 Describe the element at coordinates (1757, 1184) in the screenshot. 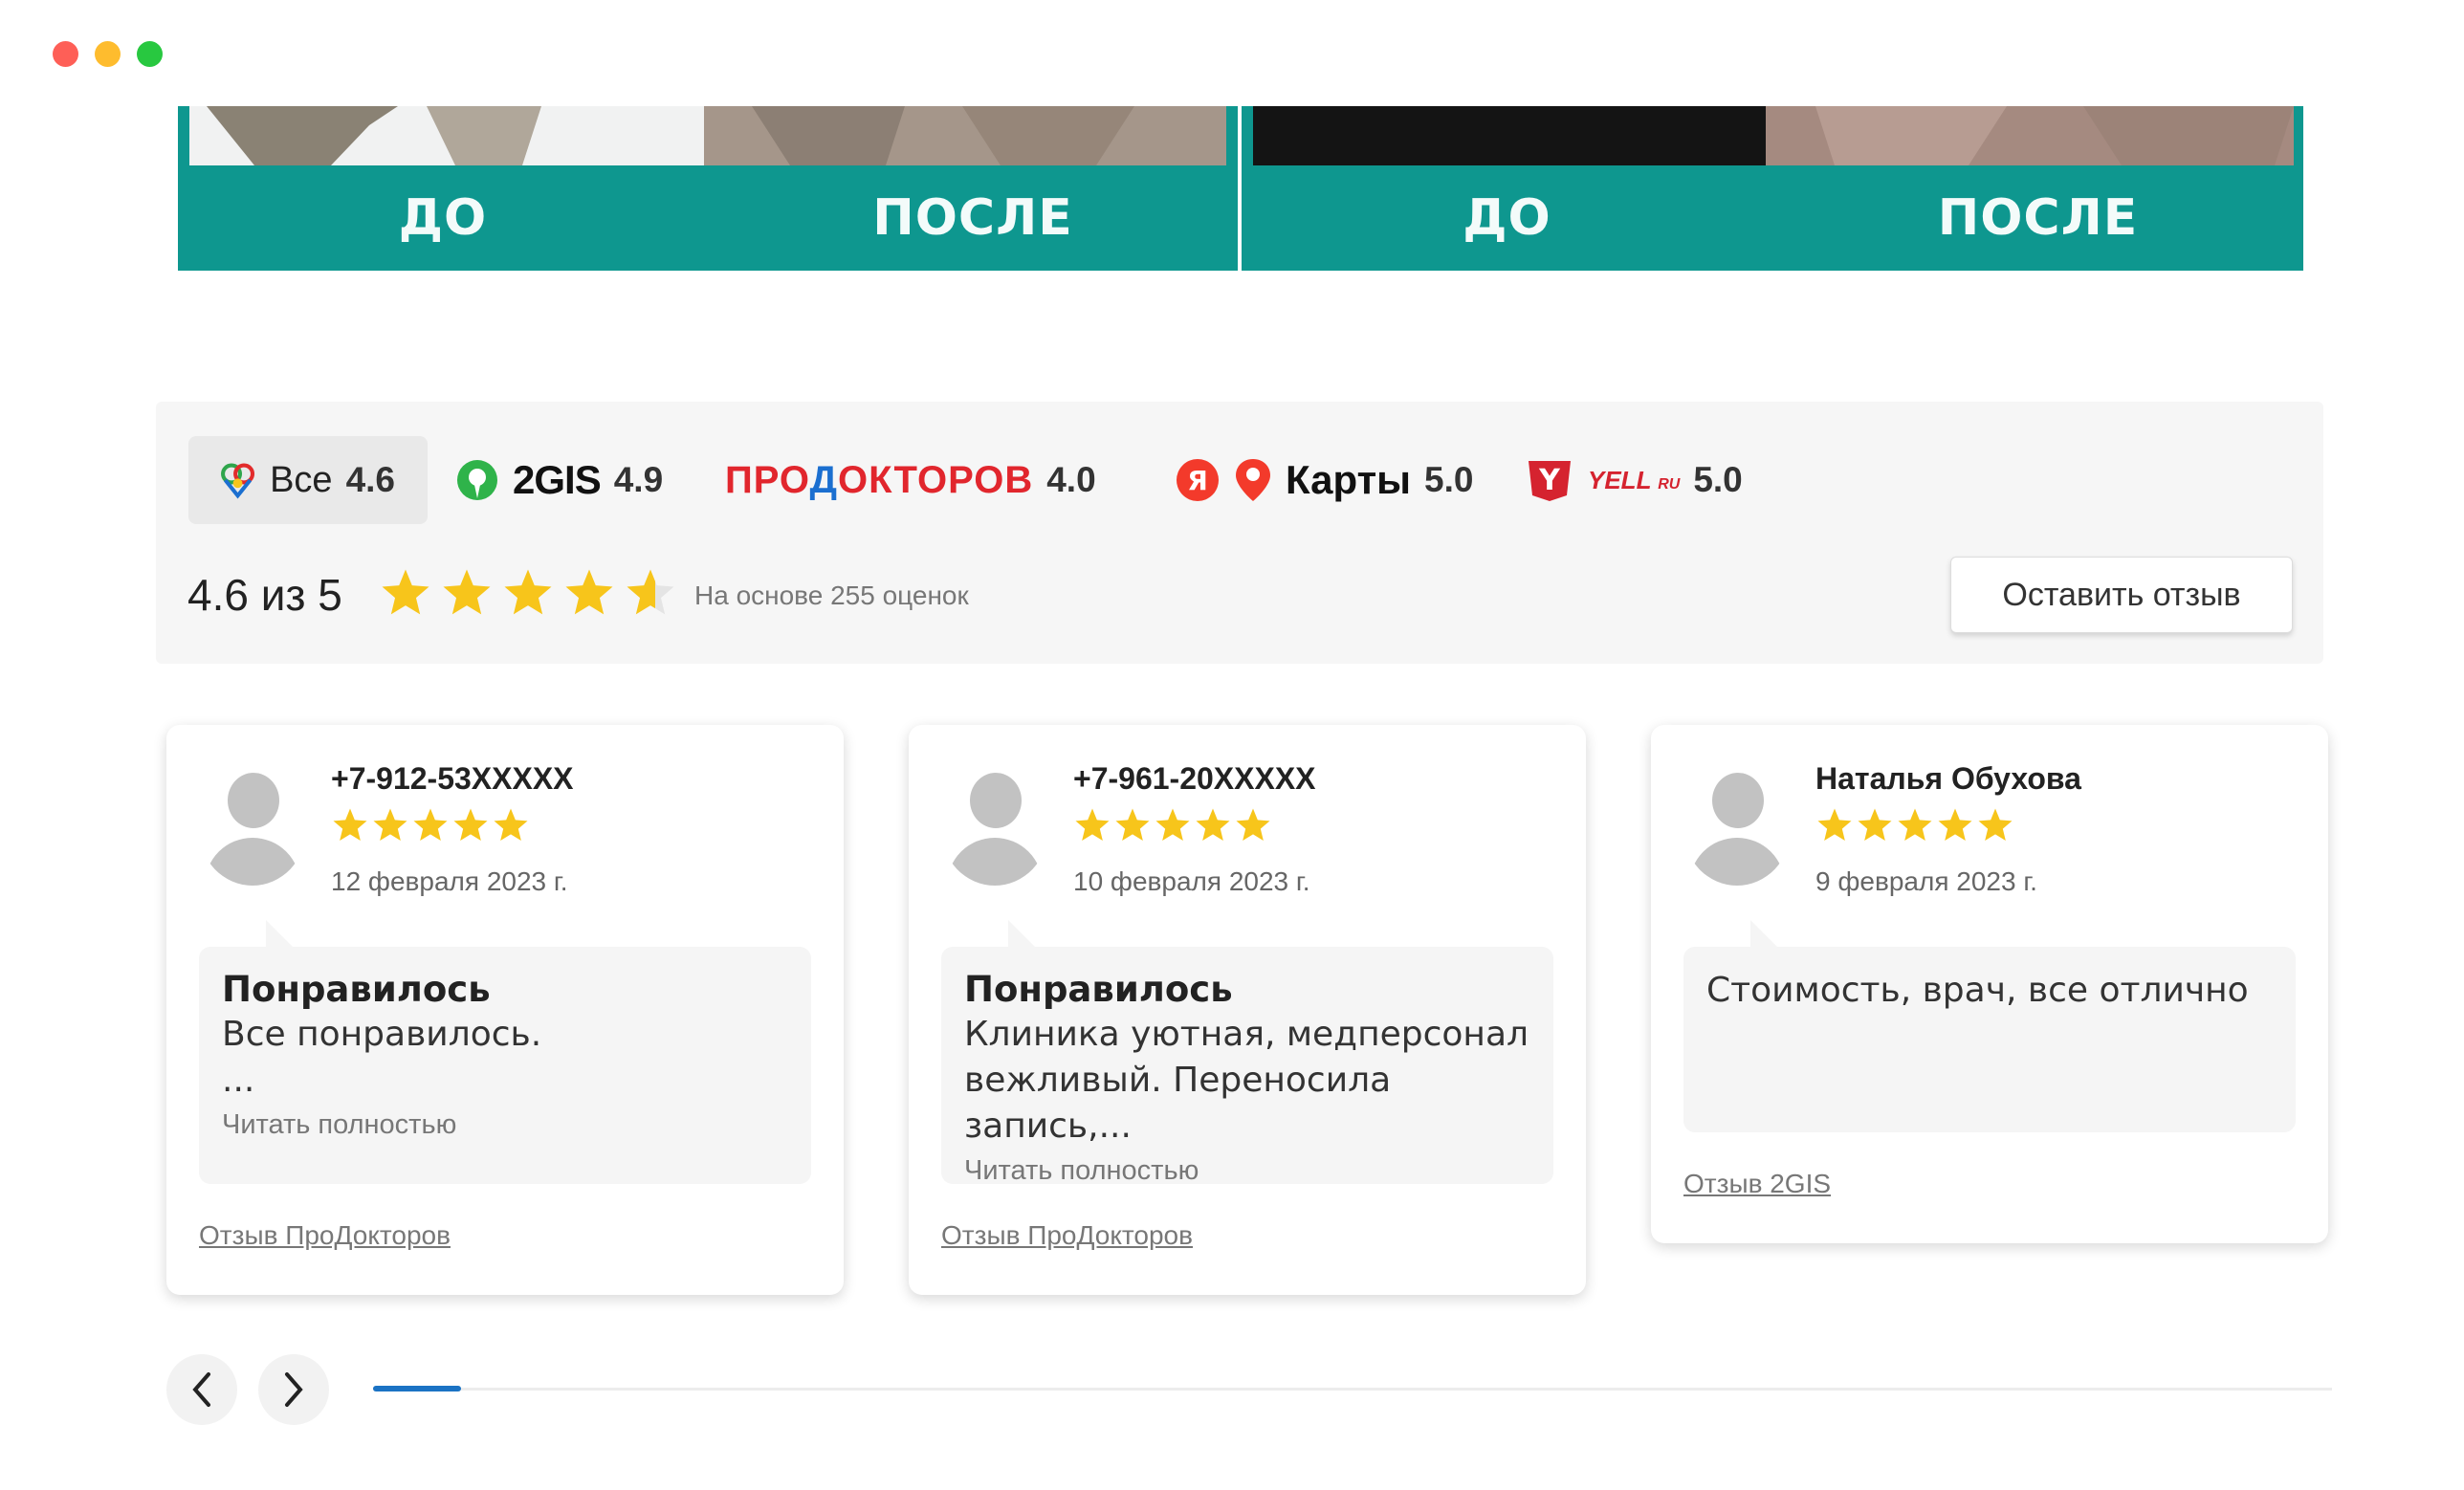

I see `review-source-link: Отзыв 2GIS` at that location.